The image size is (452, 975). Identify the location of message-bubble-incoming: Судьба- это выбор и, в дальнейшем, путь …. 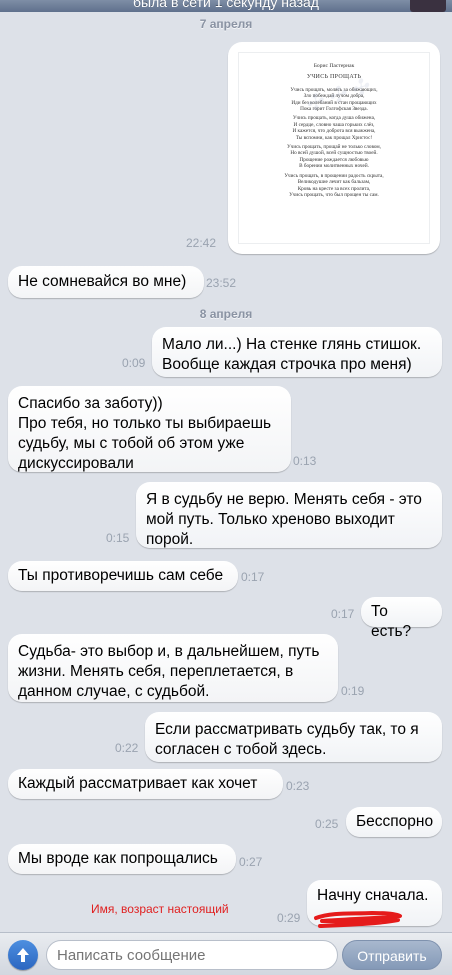
(173, 668).